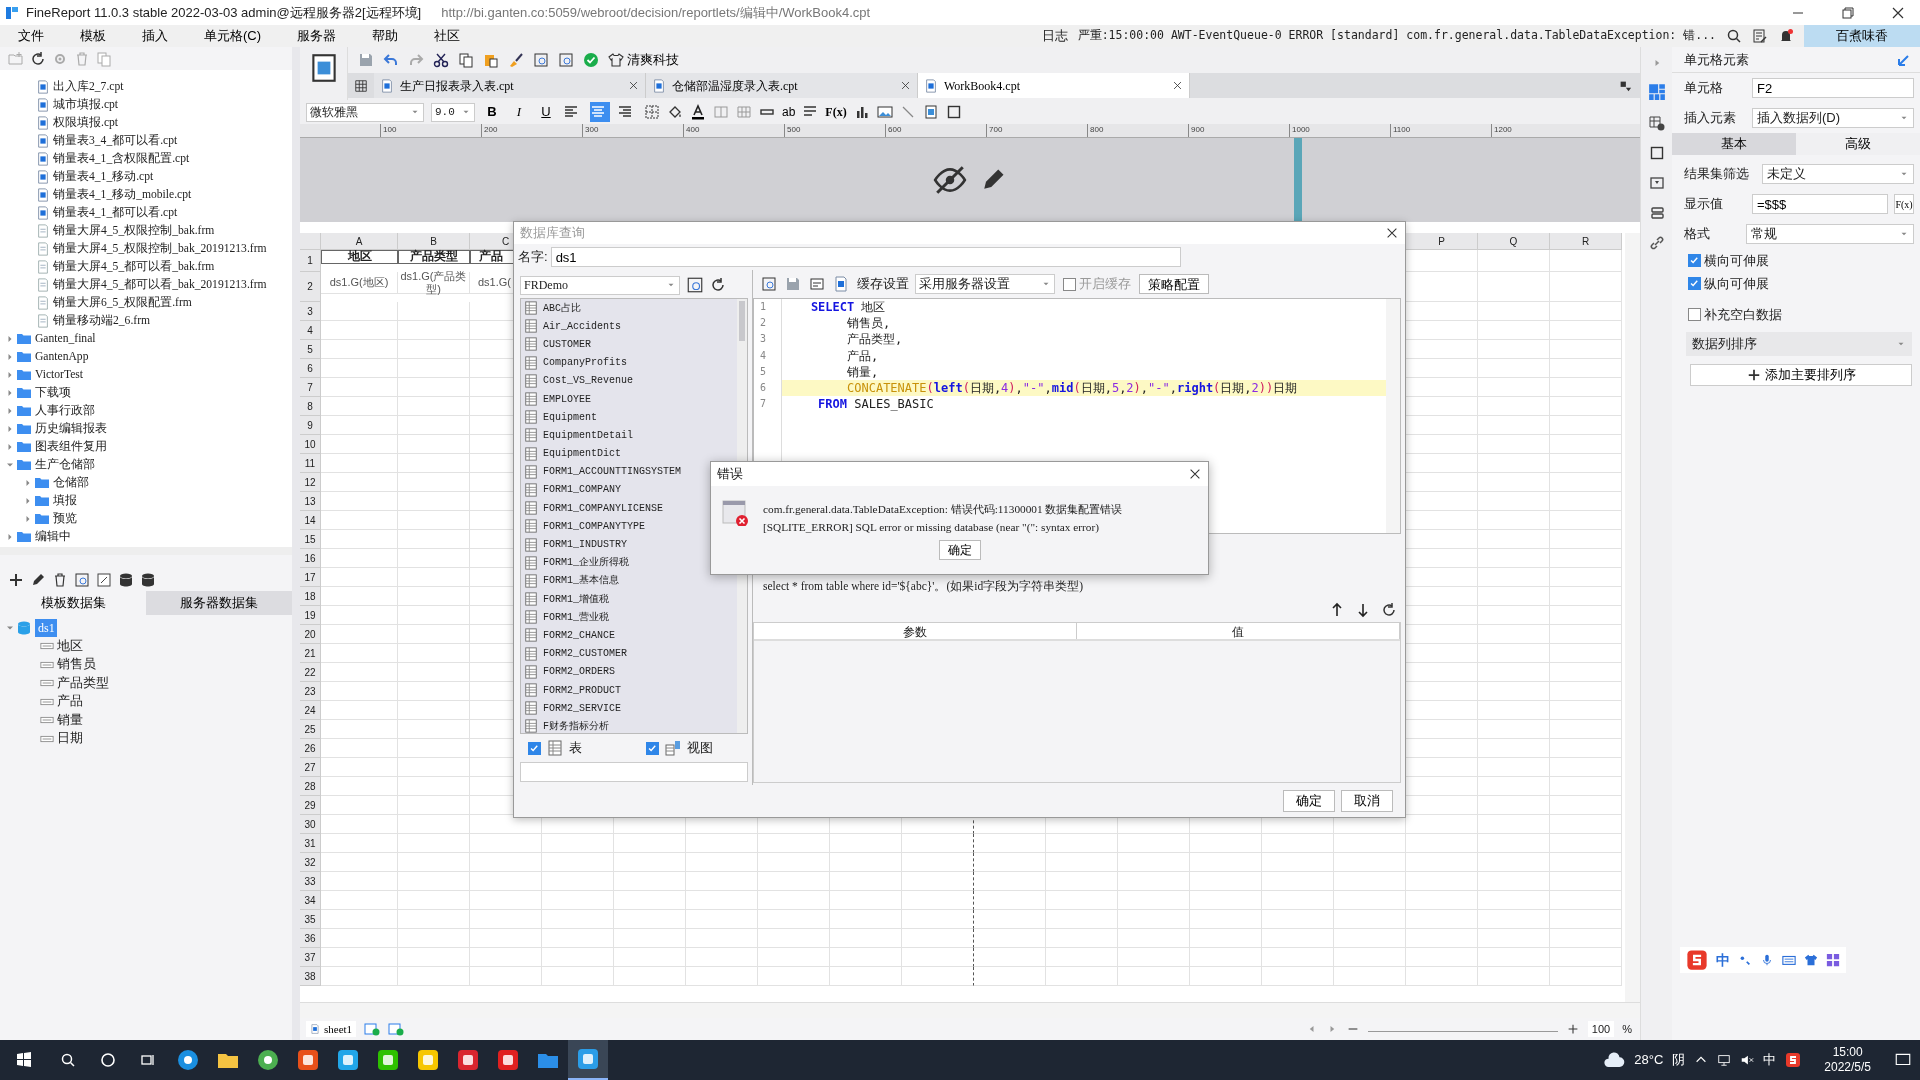  Describe the element at coordinates (310, 501) in the screenshot. I see `row-header: 13` at that location.